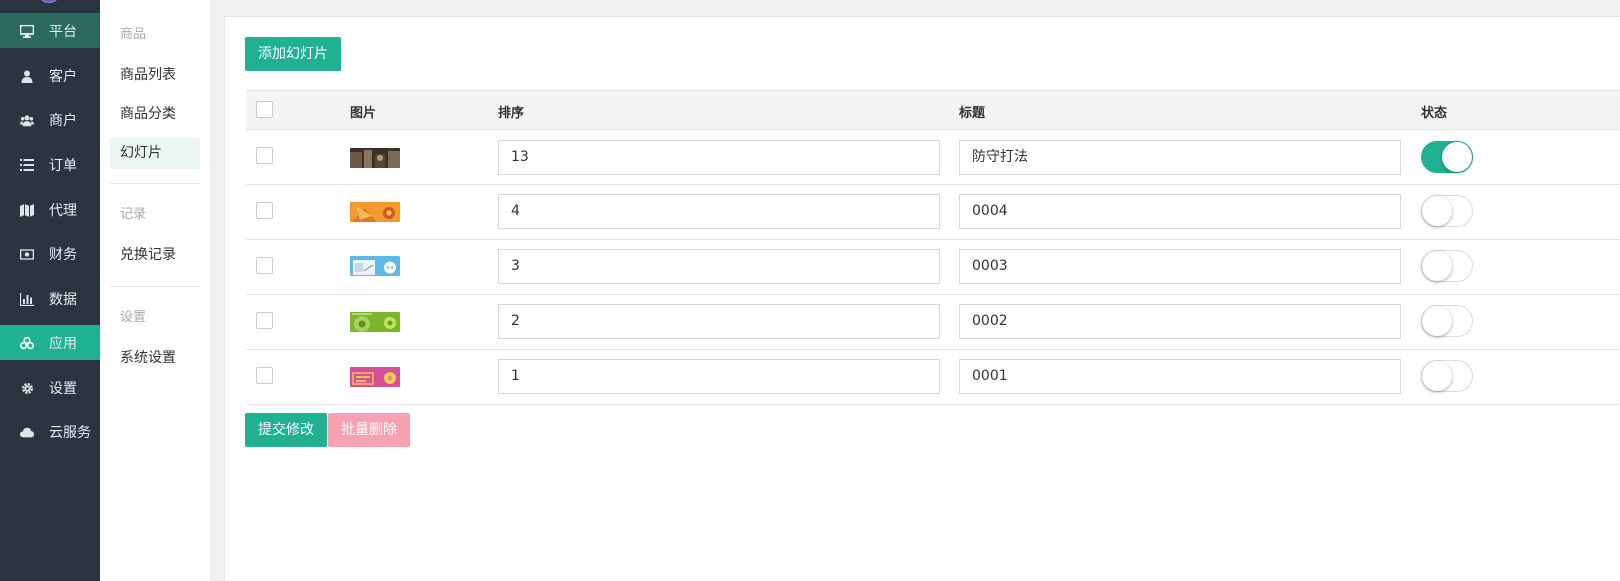  I want to click on cloud-icon, so click(27, 432).